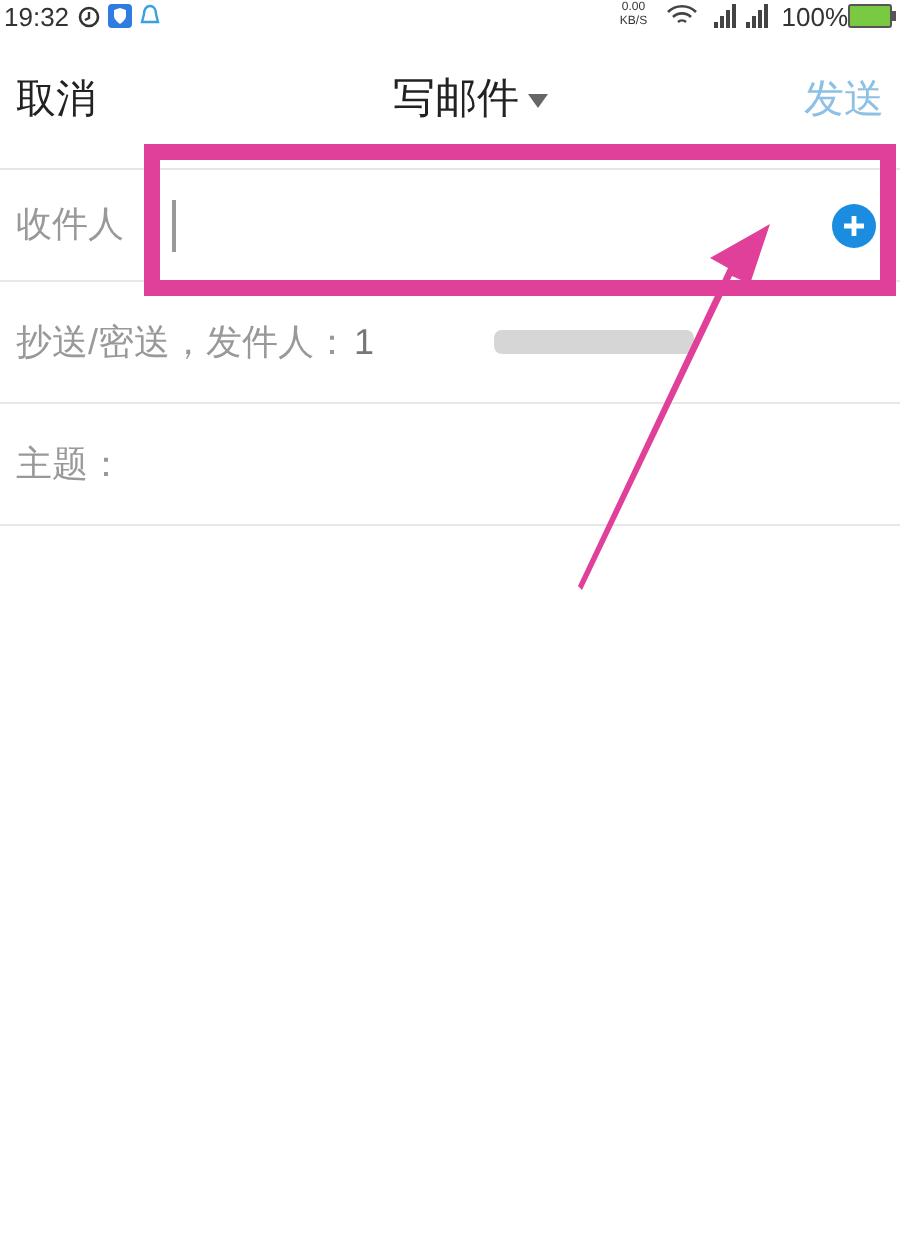 The width and height of the screenshot is (900, 1240). I want to click on caret-icon, so click(537, 100).